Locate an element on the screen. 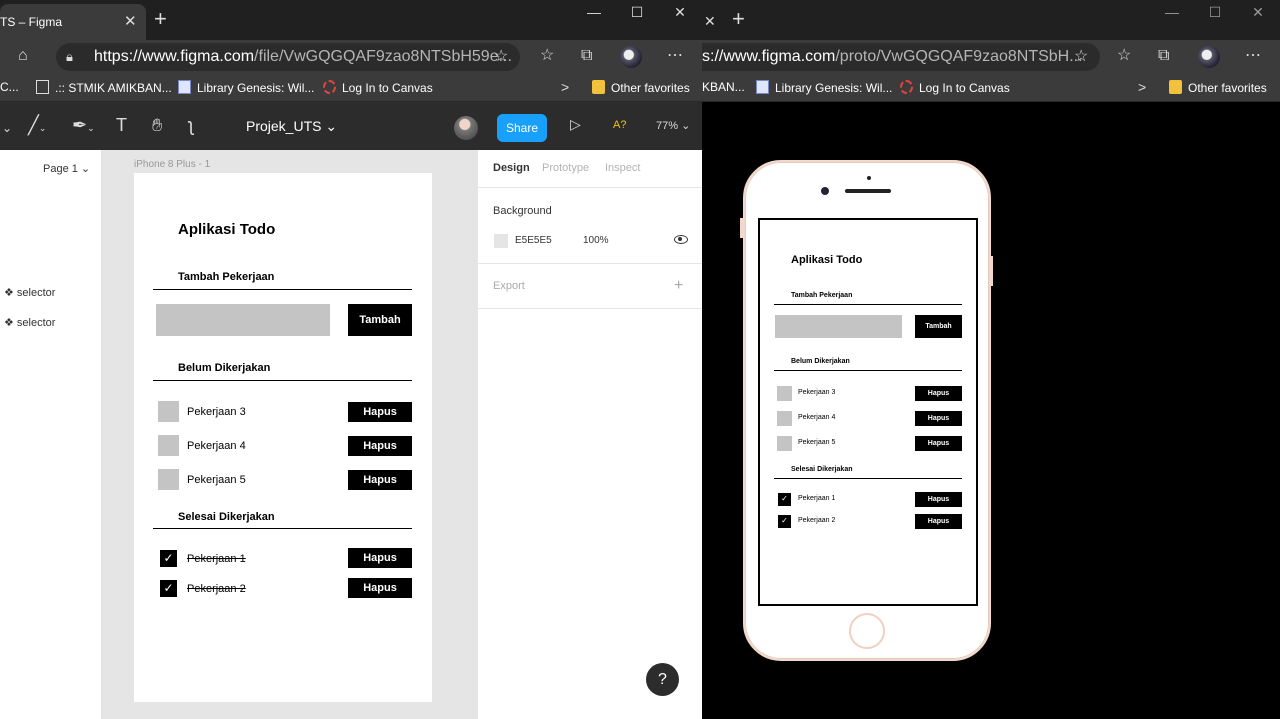 This screenshot has width=1280, height=719. page-selector: Page 1 ⌄ is located at coordinates (66, 168).